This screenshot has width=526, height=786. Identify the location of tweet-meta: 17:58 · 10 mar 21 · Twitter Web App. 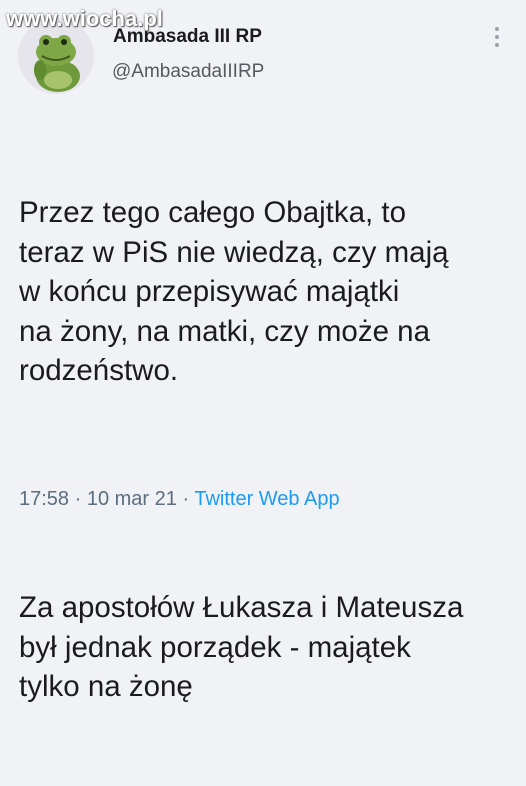
(179, 499).